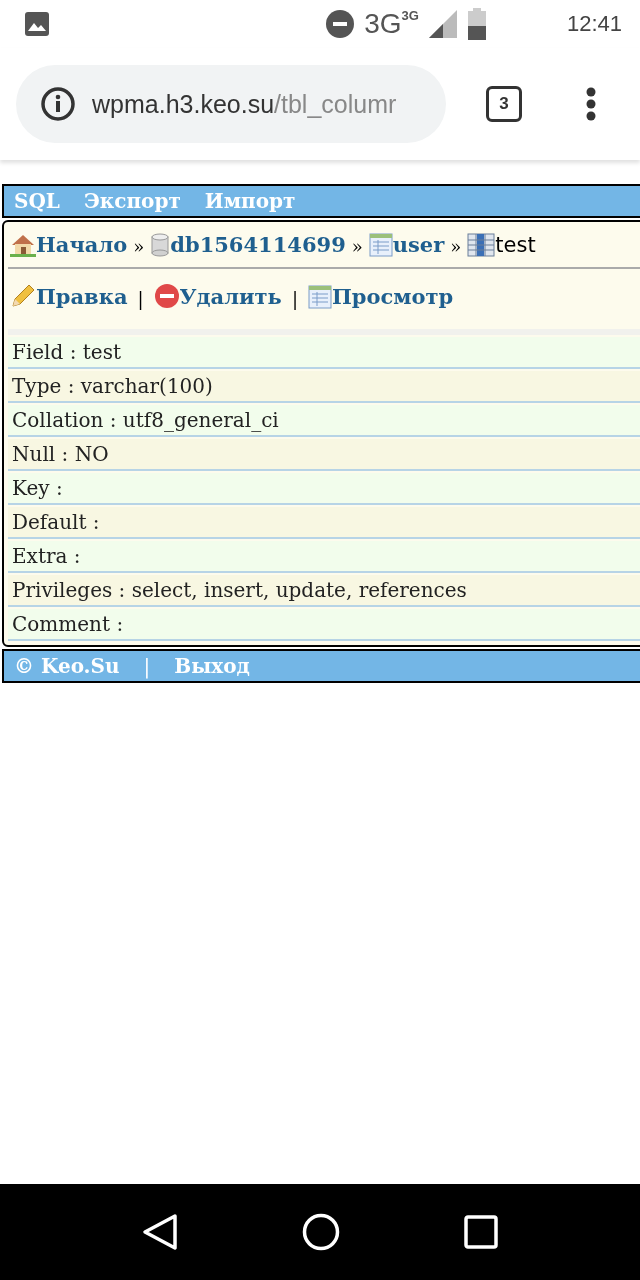 The width and height of the screenshot is (640, 1280). I want to click on property-row: Type : varchar(100), so click(324, 387).